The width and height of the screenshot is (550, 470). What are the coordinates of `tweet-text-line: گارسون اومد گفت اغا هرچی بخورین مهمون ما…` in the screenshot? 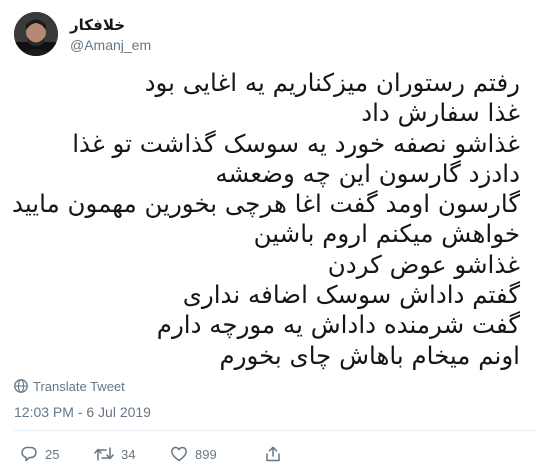 It's located at (266, 204).